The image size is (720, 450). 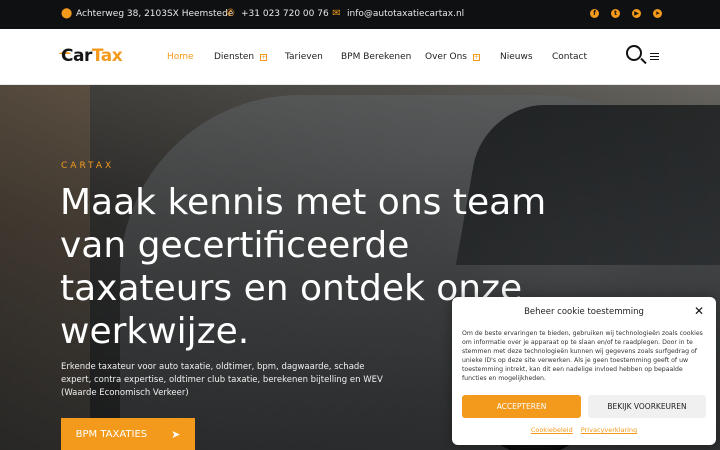 I want to click on nav-item-nieuws: Nieuws, so click(x=516, y=57).